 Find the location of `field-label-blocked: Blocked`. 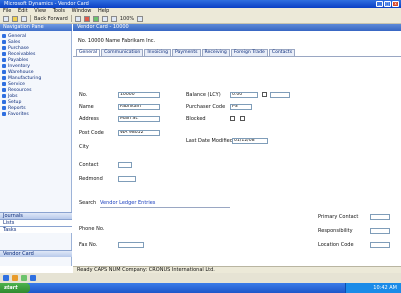

field-label-blocked: Blocked is located at coordinates (196, 119).